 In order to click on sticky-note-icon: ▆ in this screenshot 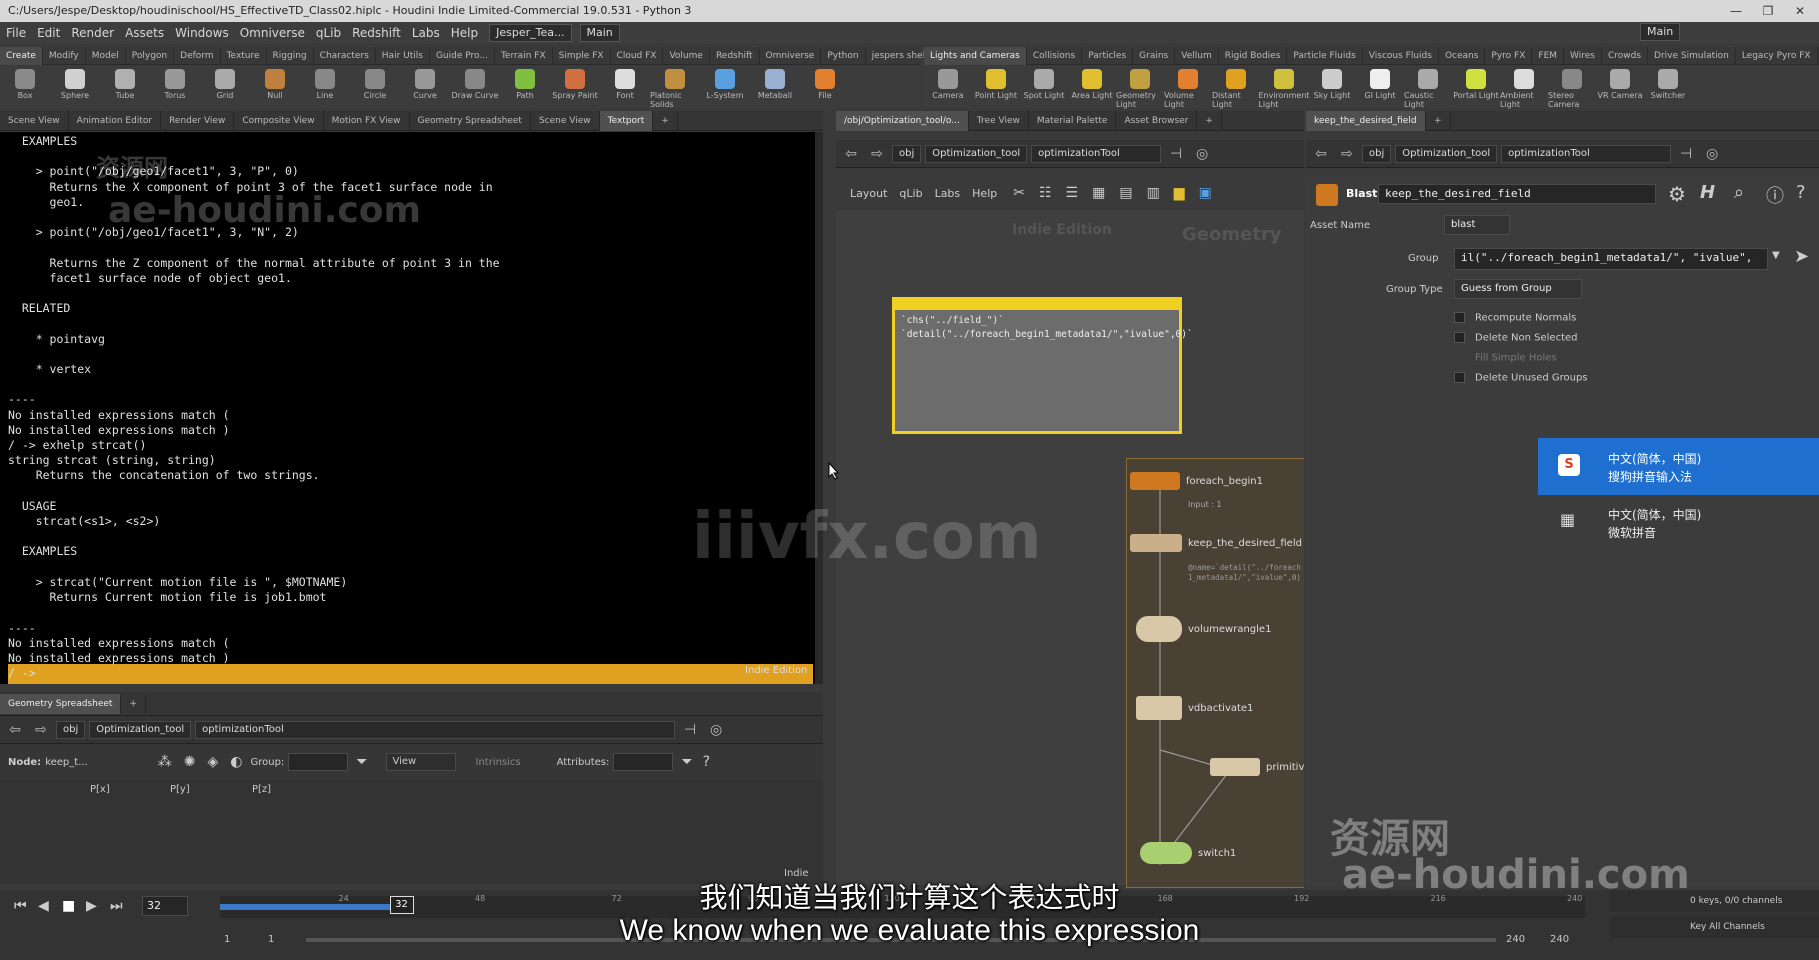, I will do `click(1179, 193)`.